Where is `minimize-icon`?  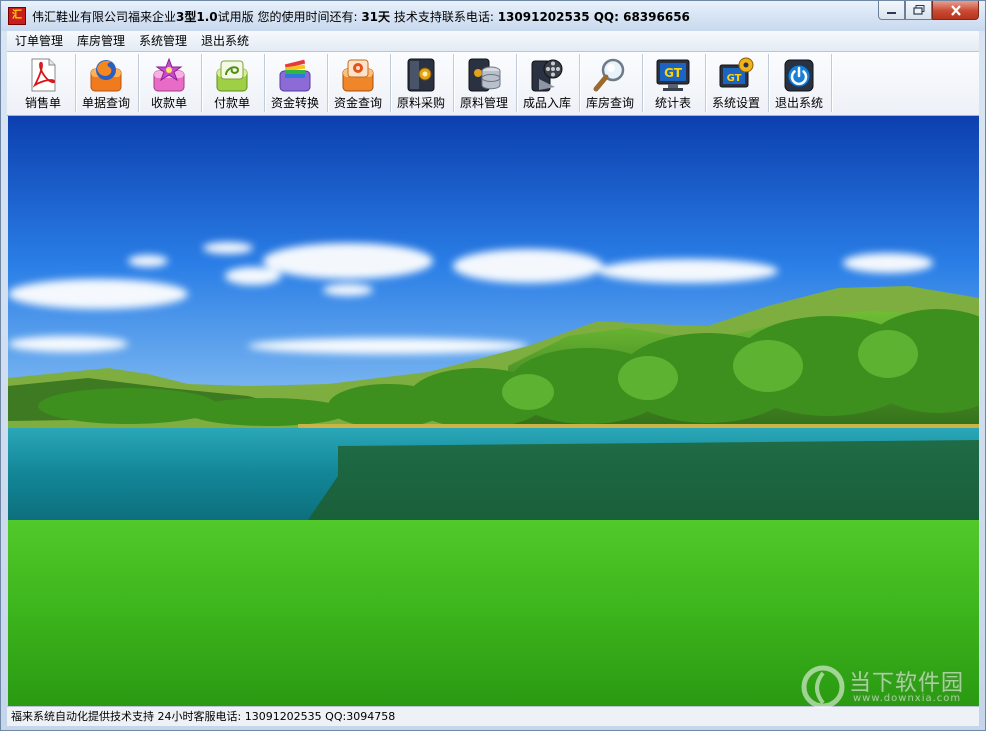
minimize-icon is located at coordinates (891, 12).